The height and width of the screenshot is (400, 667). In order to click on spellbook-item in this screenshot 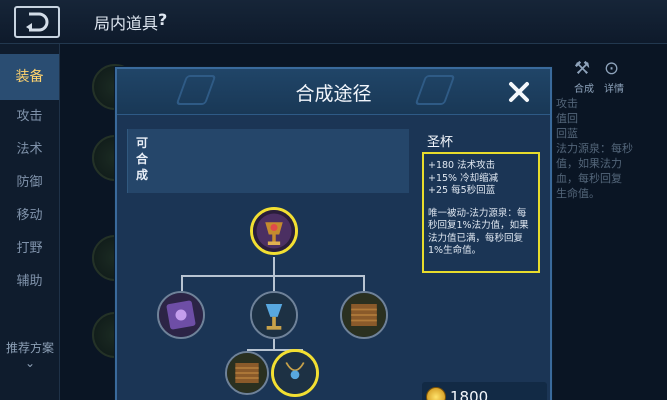, I will do `click(181, 315)`.